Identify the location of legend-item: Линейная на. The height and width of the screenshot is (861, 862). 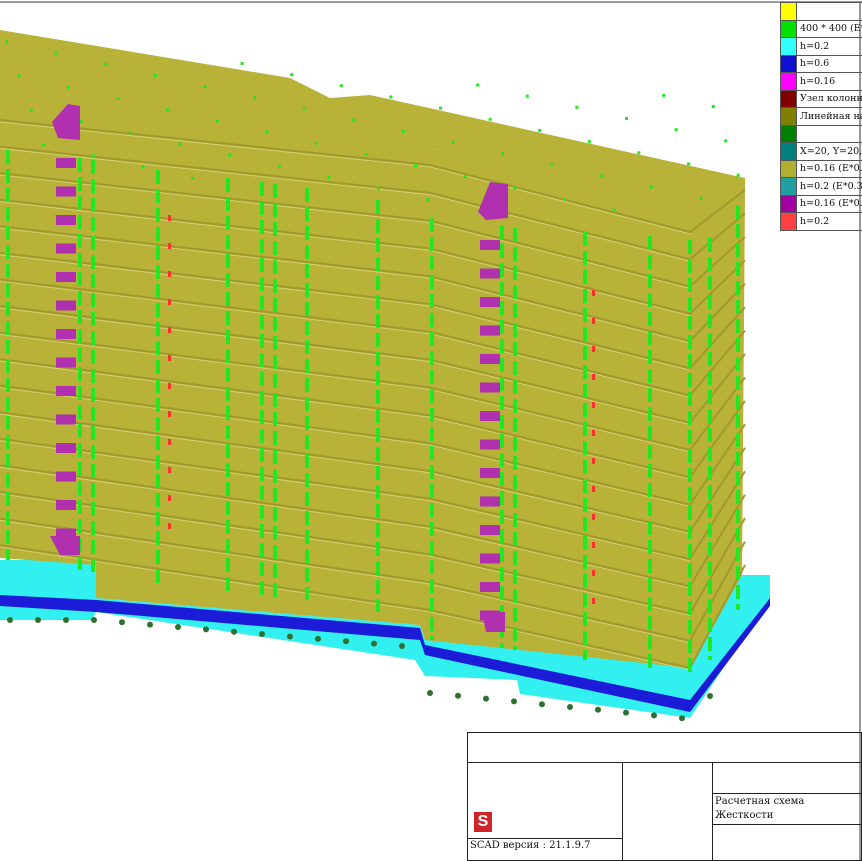
(821, 117).